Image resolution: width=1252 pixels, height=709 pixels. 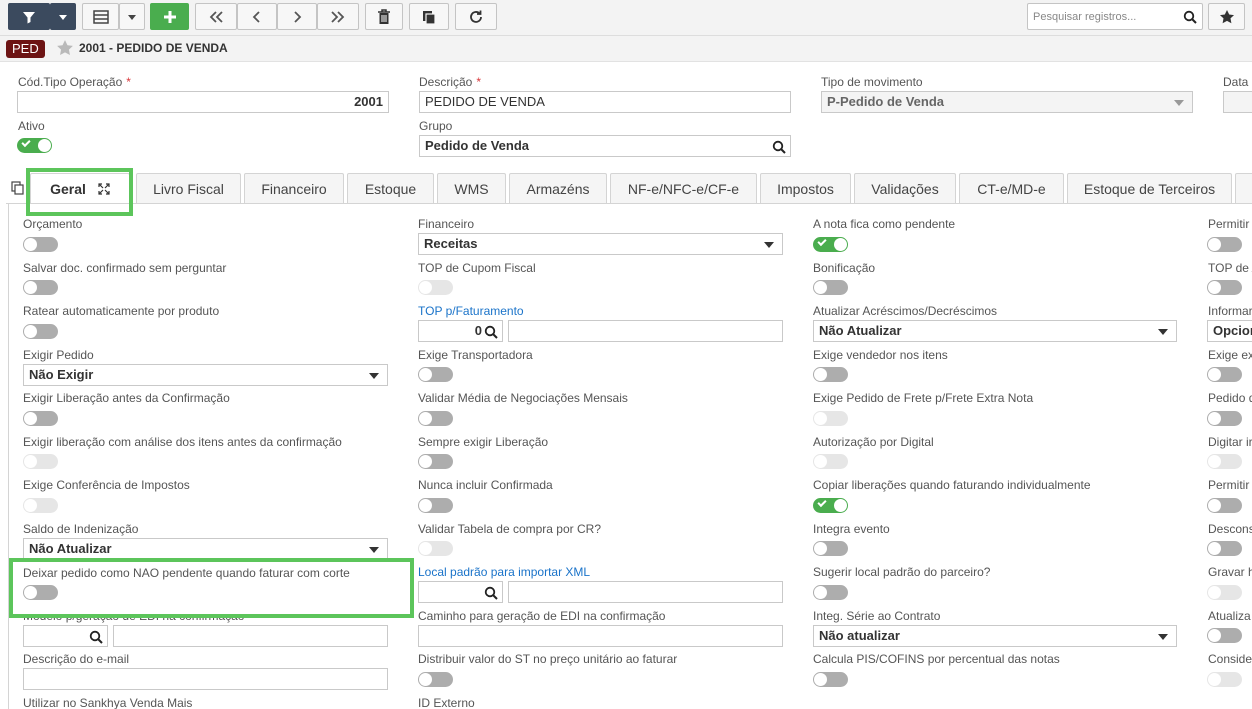 What do you see at coordinates (1007, 102) in the screenshot?
I see `tipo-movimento-select: P-Pedido de Venda` at bounding box center [1007, 102].